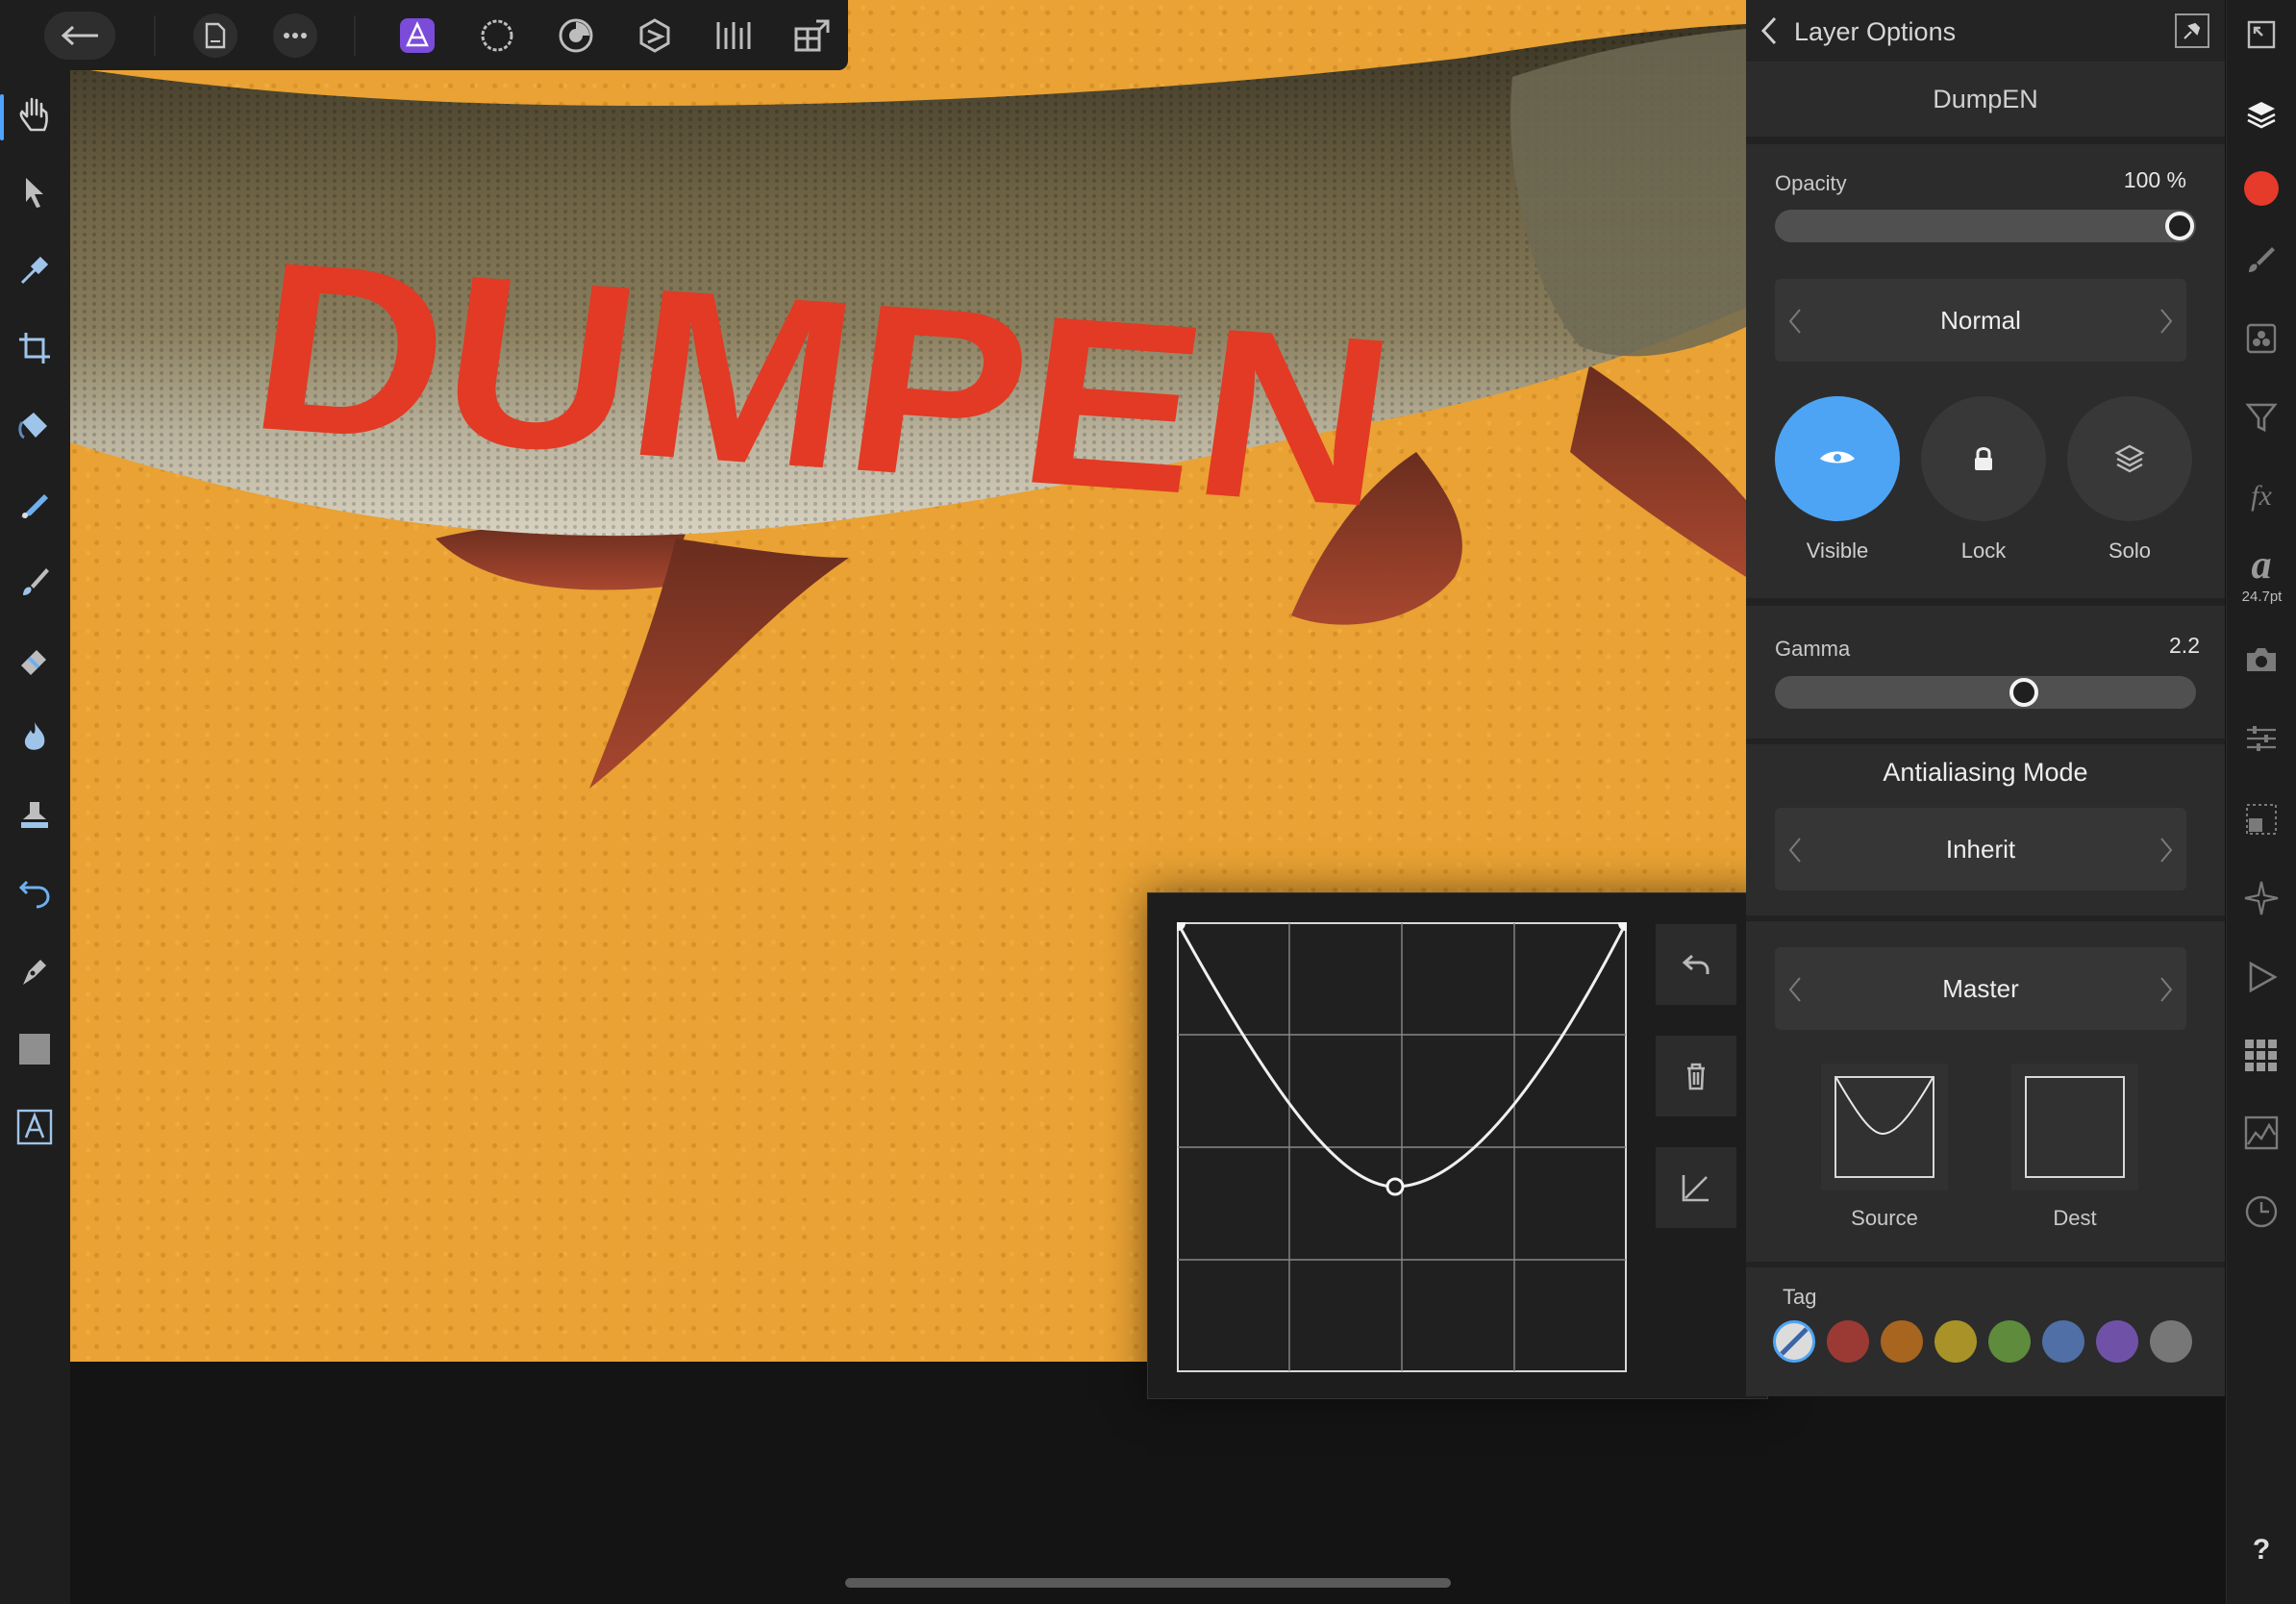 Image resolution: width=2296 pixels, height=1604 pixels. What do you see at coordinates (2129, 458) in the screenshot?
I see `solo-toggle` at bounding box center [2129, 458].